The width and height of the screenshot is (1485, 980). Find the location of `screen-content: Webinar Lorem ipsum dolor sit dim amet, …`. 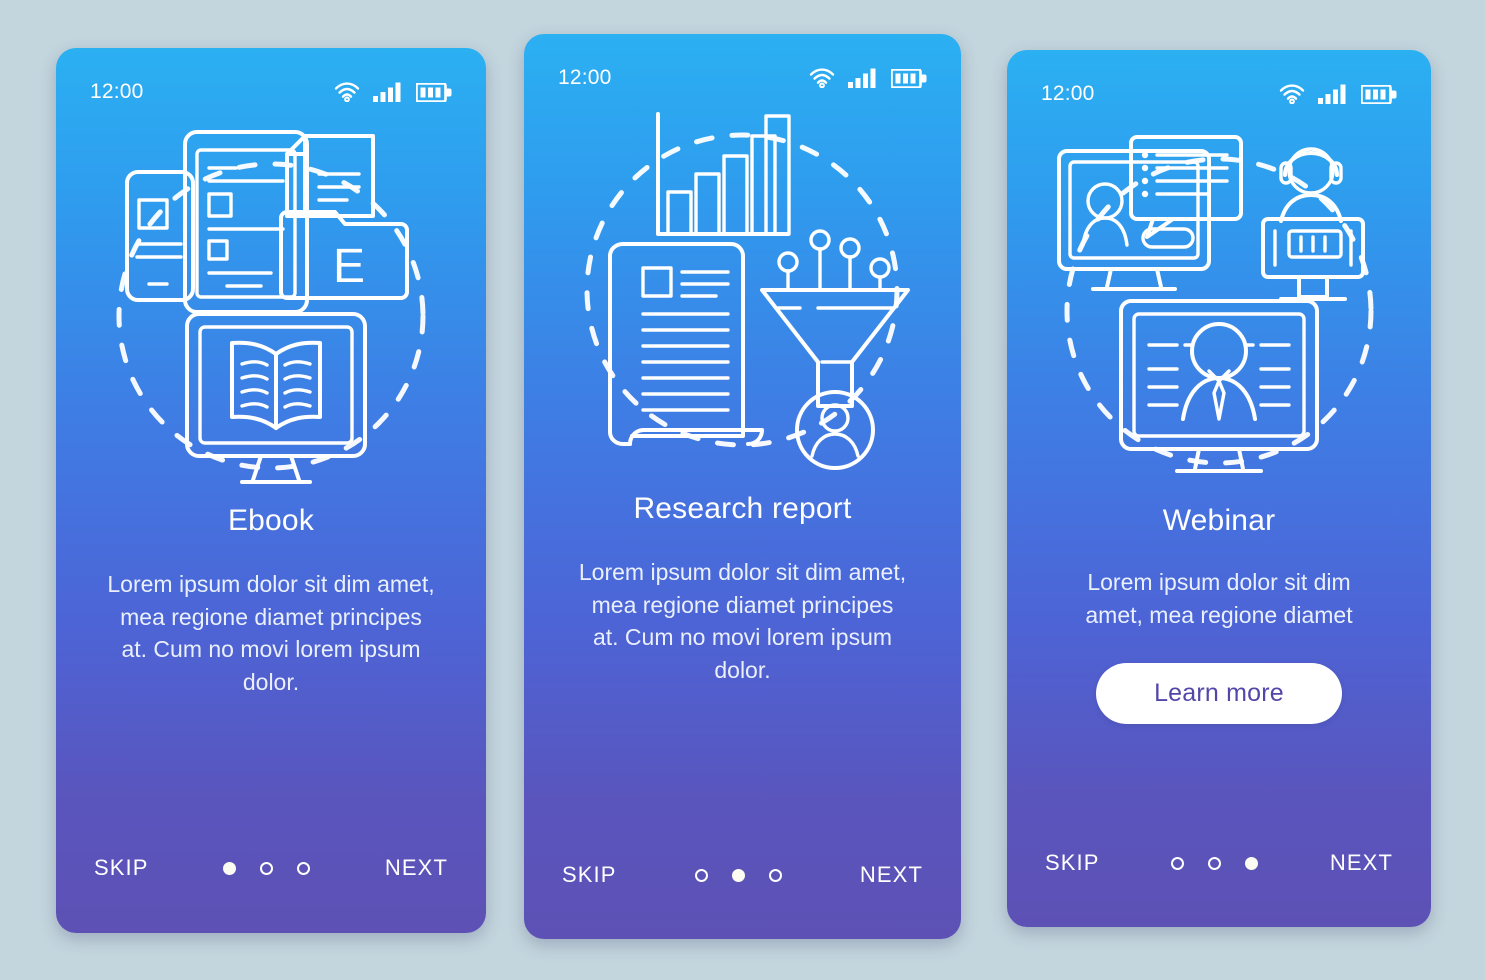

screen-content: Webinar Lorem ipsum dolor sit dim amet, … is located at coordinates (1219, 645).